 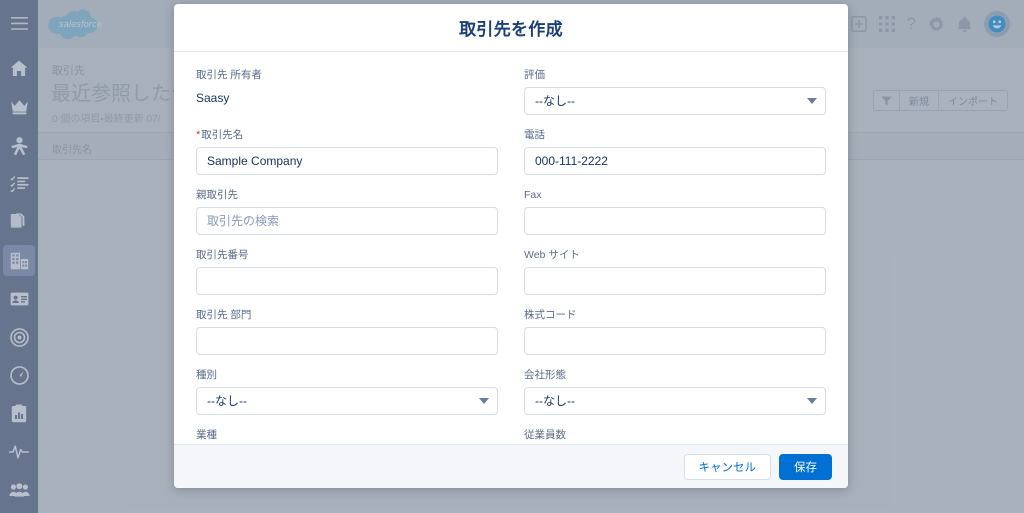 I want to click on type-select: --なし--, so click(x=347, y=401).